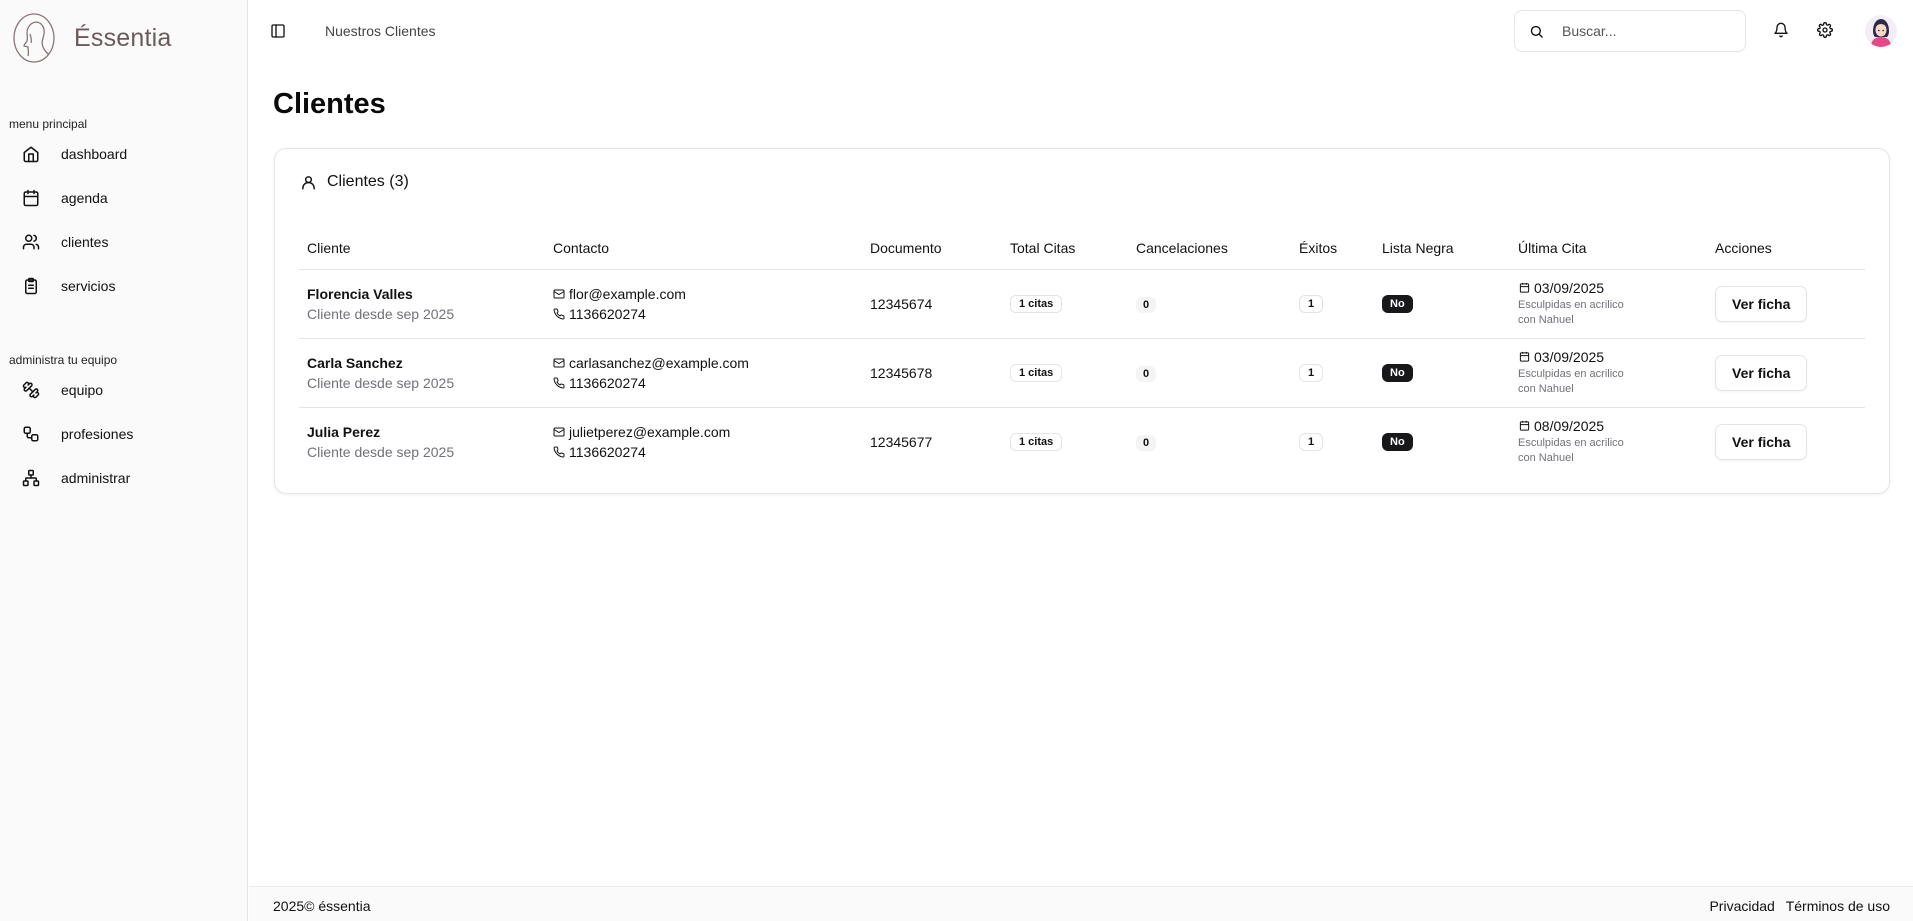 This screenshot has width=1913, height=921. I want to click on clipboard-icon, so click(31, 286).